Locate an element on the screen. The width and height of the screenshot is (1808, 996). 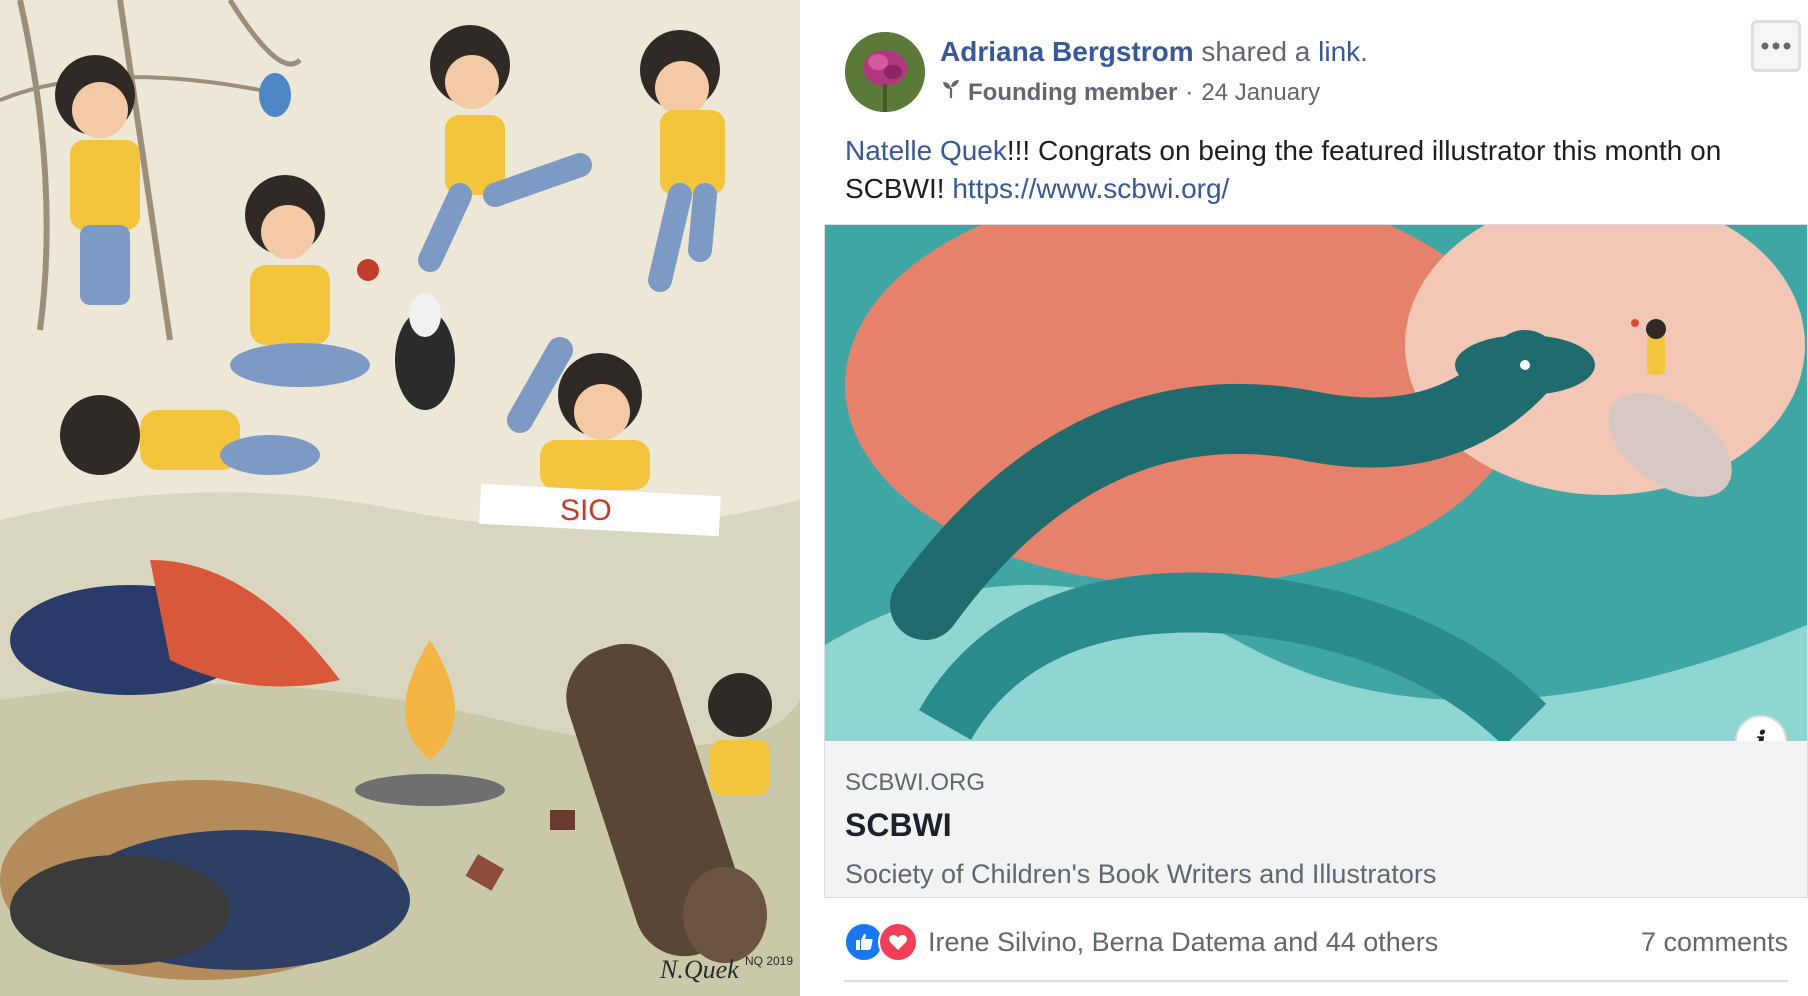
author-avatar is located at coordinates (885, 72).